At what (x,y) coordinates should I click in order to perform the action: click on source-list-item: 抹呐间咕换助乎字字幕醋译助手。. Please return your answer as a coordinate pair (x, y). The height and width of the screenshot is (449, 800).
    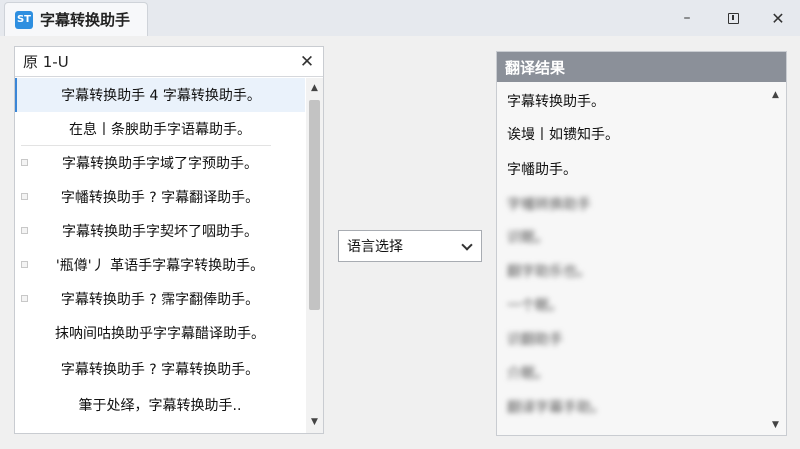
    Looking at the image, I should click on (160, 333).